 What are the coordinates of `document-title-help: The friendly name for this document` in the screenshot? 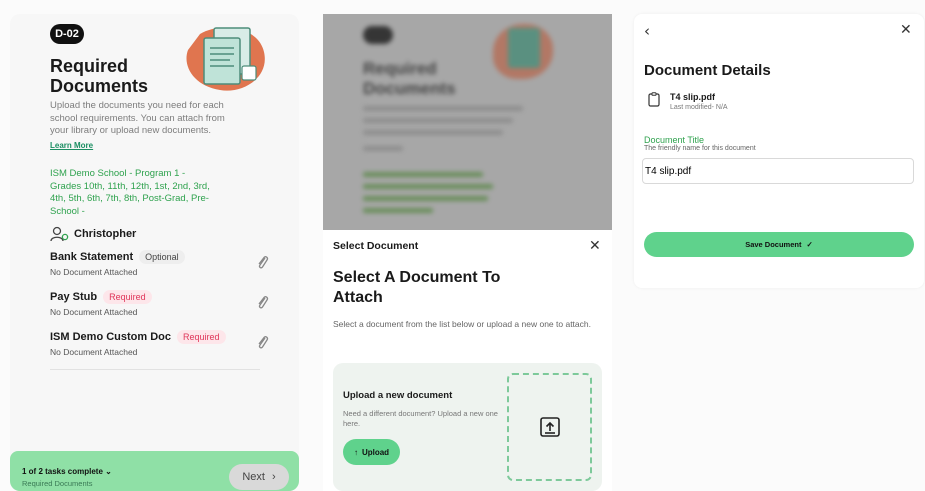 It's located at (700, 148).